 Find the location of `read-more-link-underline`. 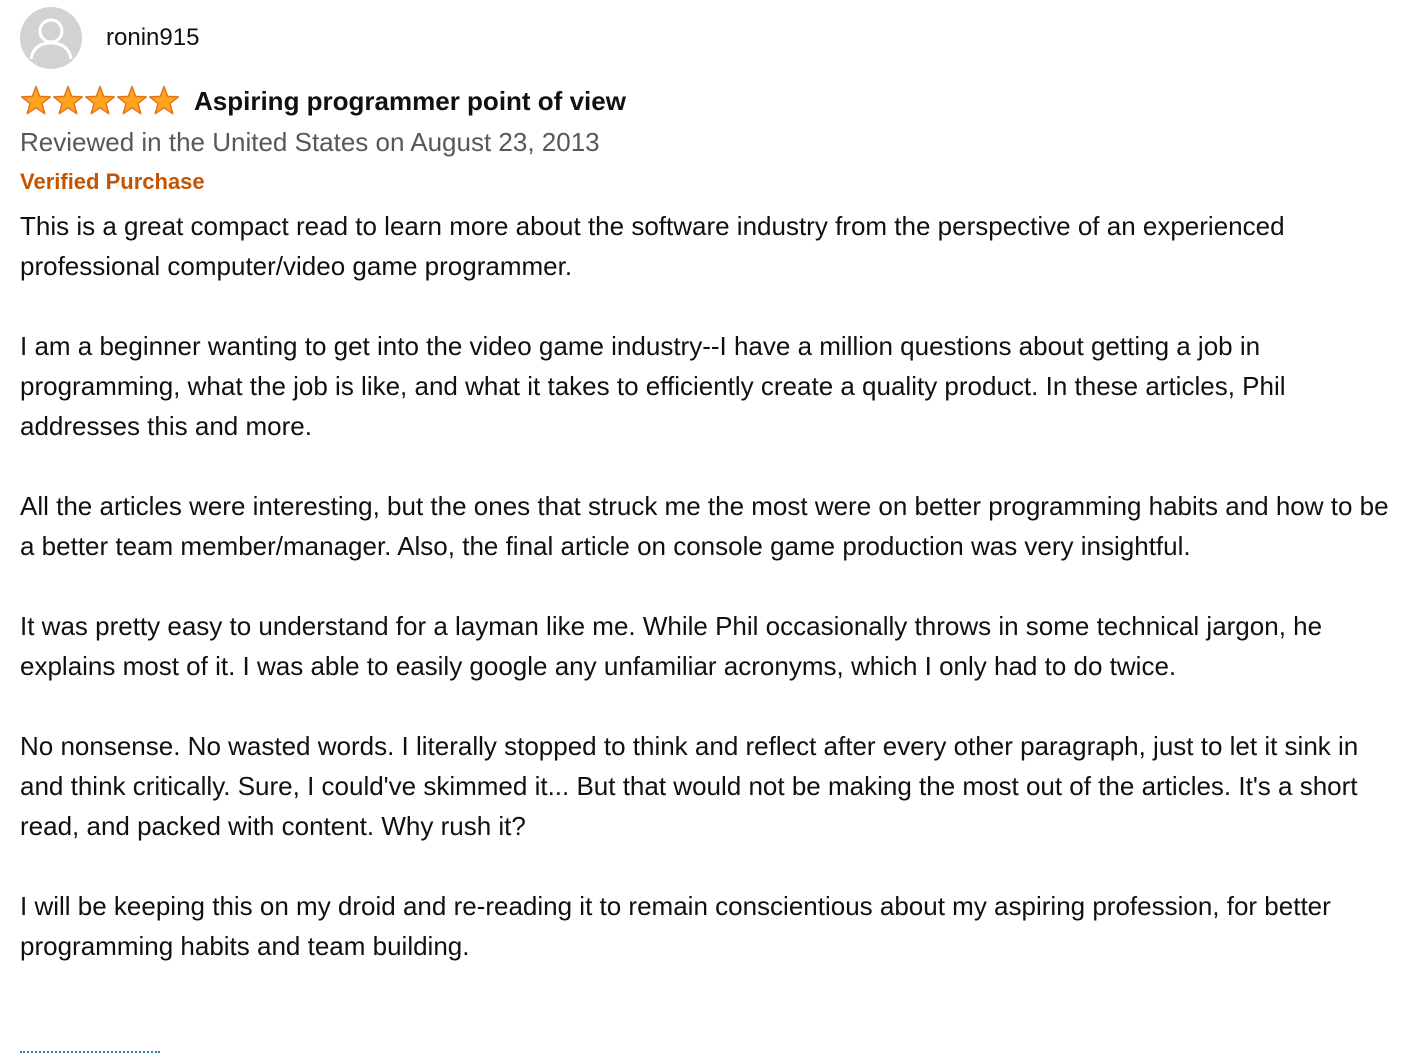

read-more-link-underline is located at coordinates (90, 1052).